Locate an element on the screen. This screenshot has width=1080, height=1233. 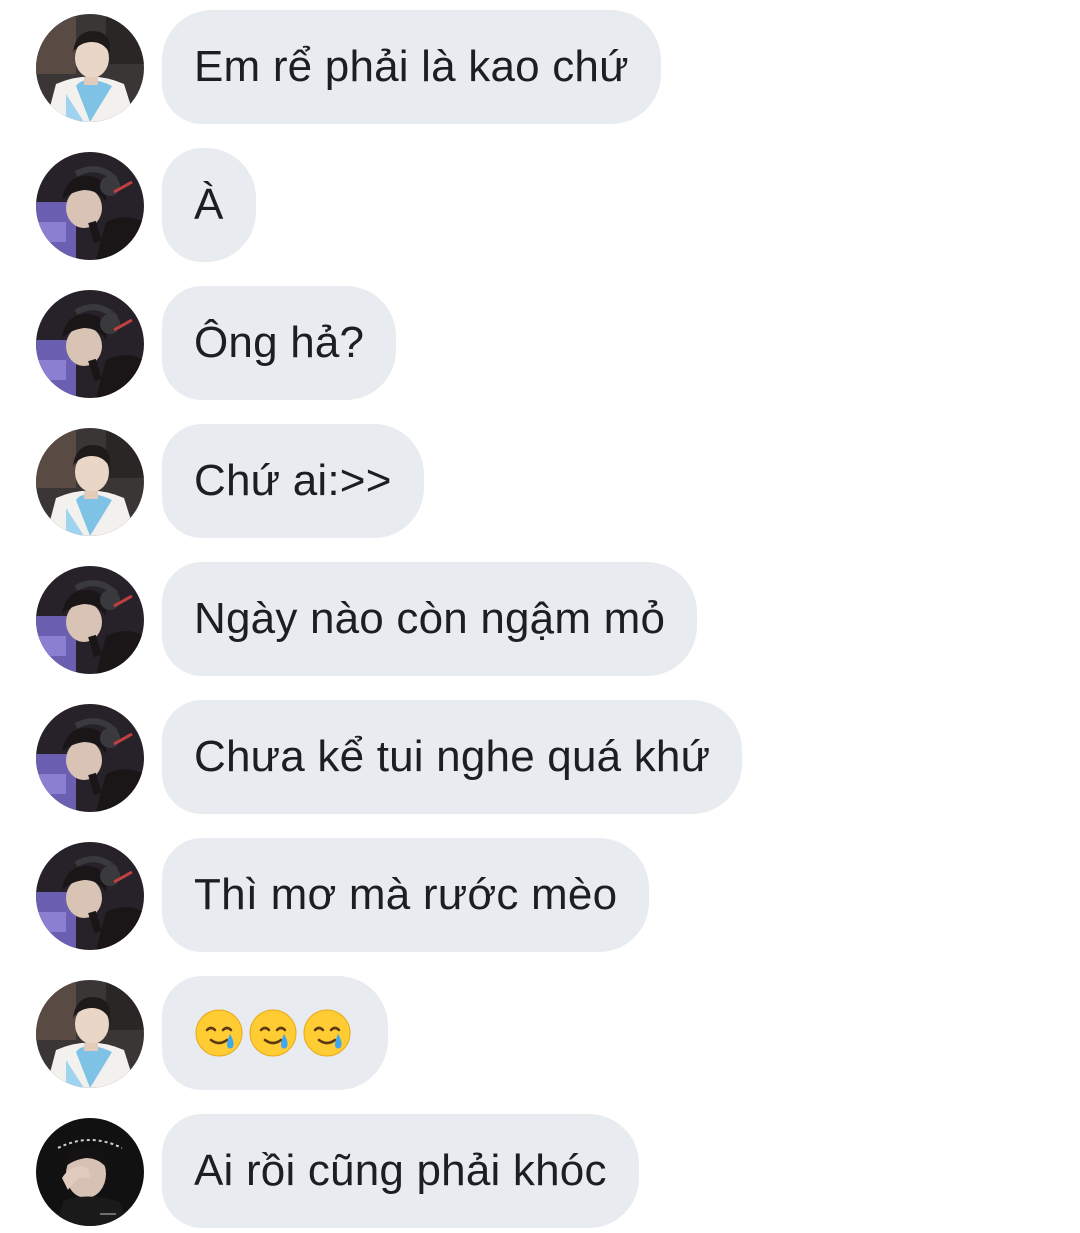
message-bubble: Ai rồi cũng phải khóc is located at coordinates (400, 1171).